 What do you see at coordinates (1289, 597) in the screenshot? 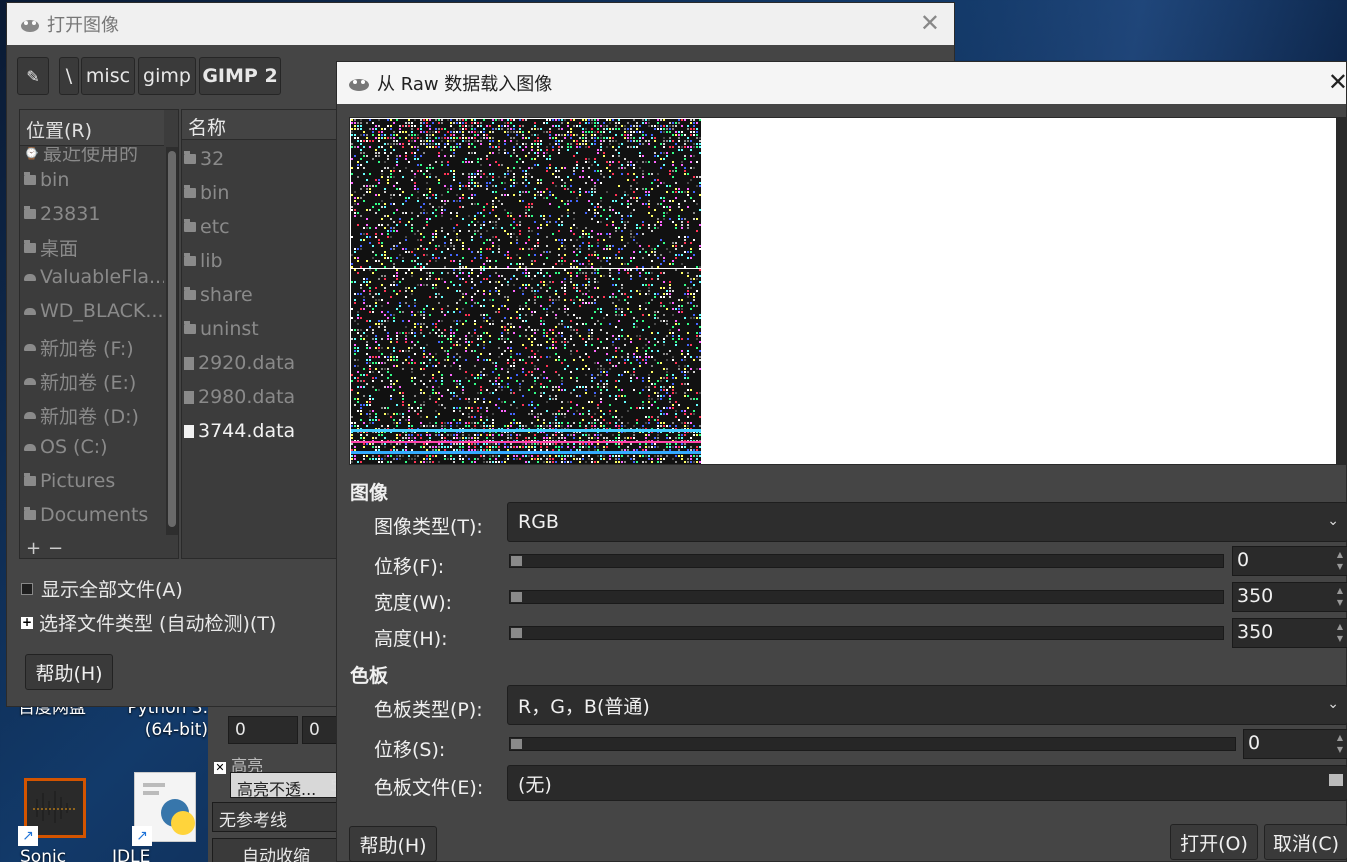
I see `width-input: 350 ▲ ▼` at bounding box center [1289, 597].